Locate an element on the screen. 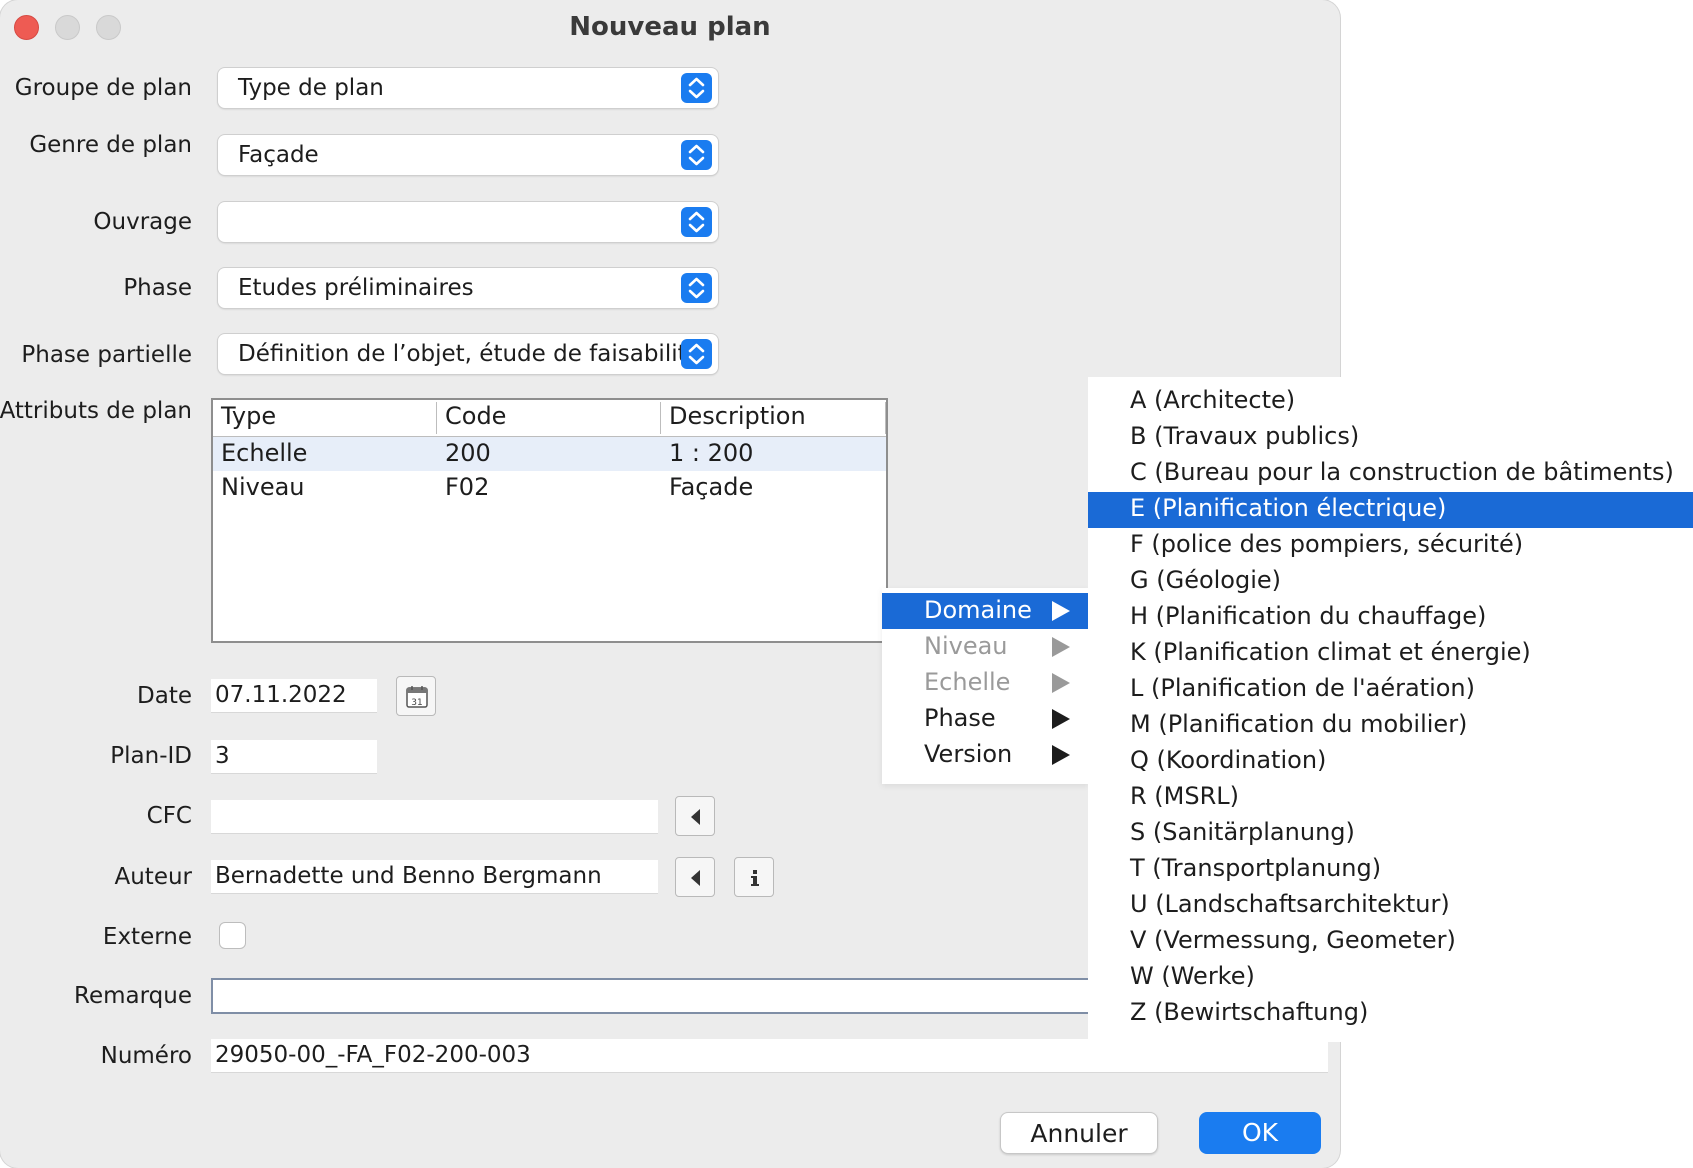 The image size is (1693, 1168). table-cell: Echelle is located at coordinates (264, 453).